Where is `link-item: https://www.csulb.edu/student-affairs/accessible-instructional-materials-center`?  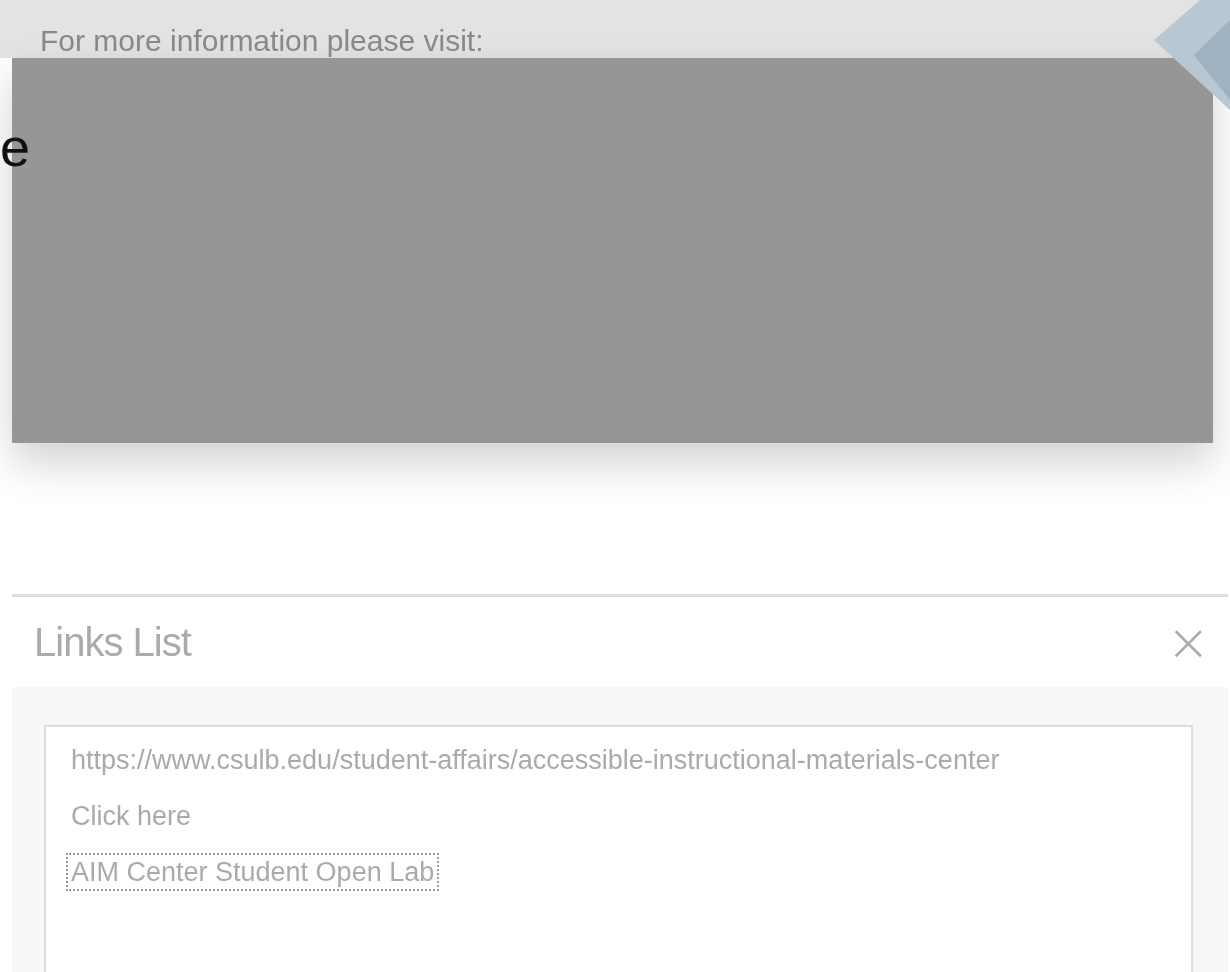 link-item: https://www.csulb.edu/student-affairs/accessible-instructional-materials-center is located at coordinates (535, 760).